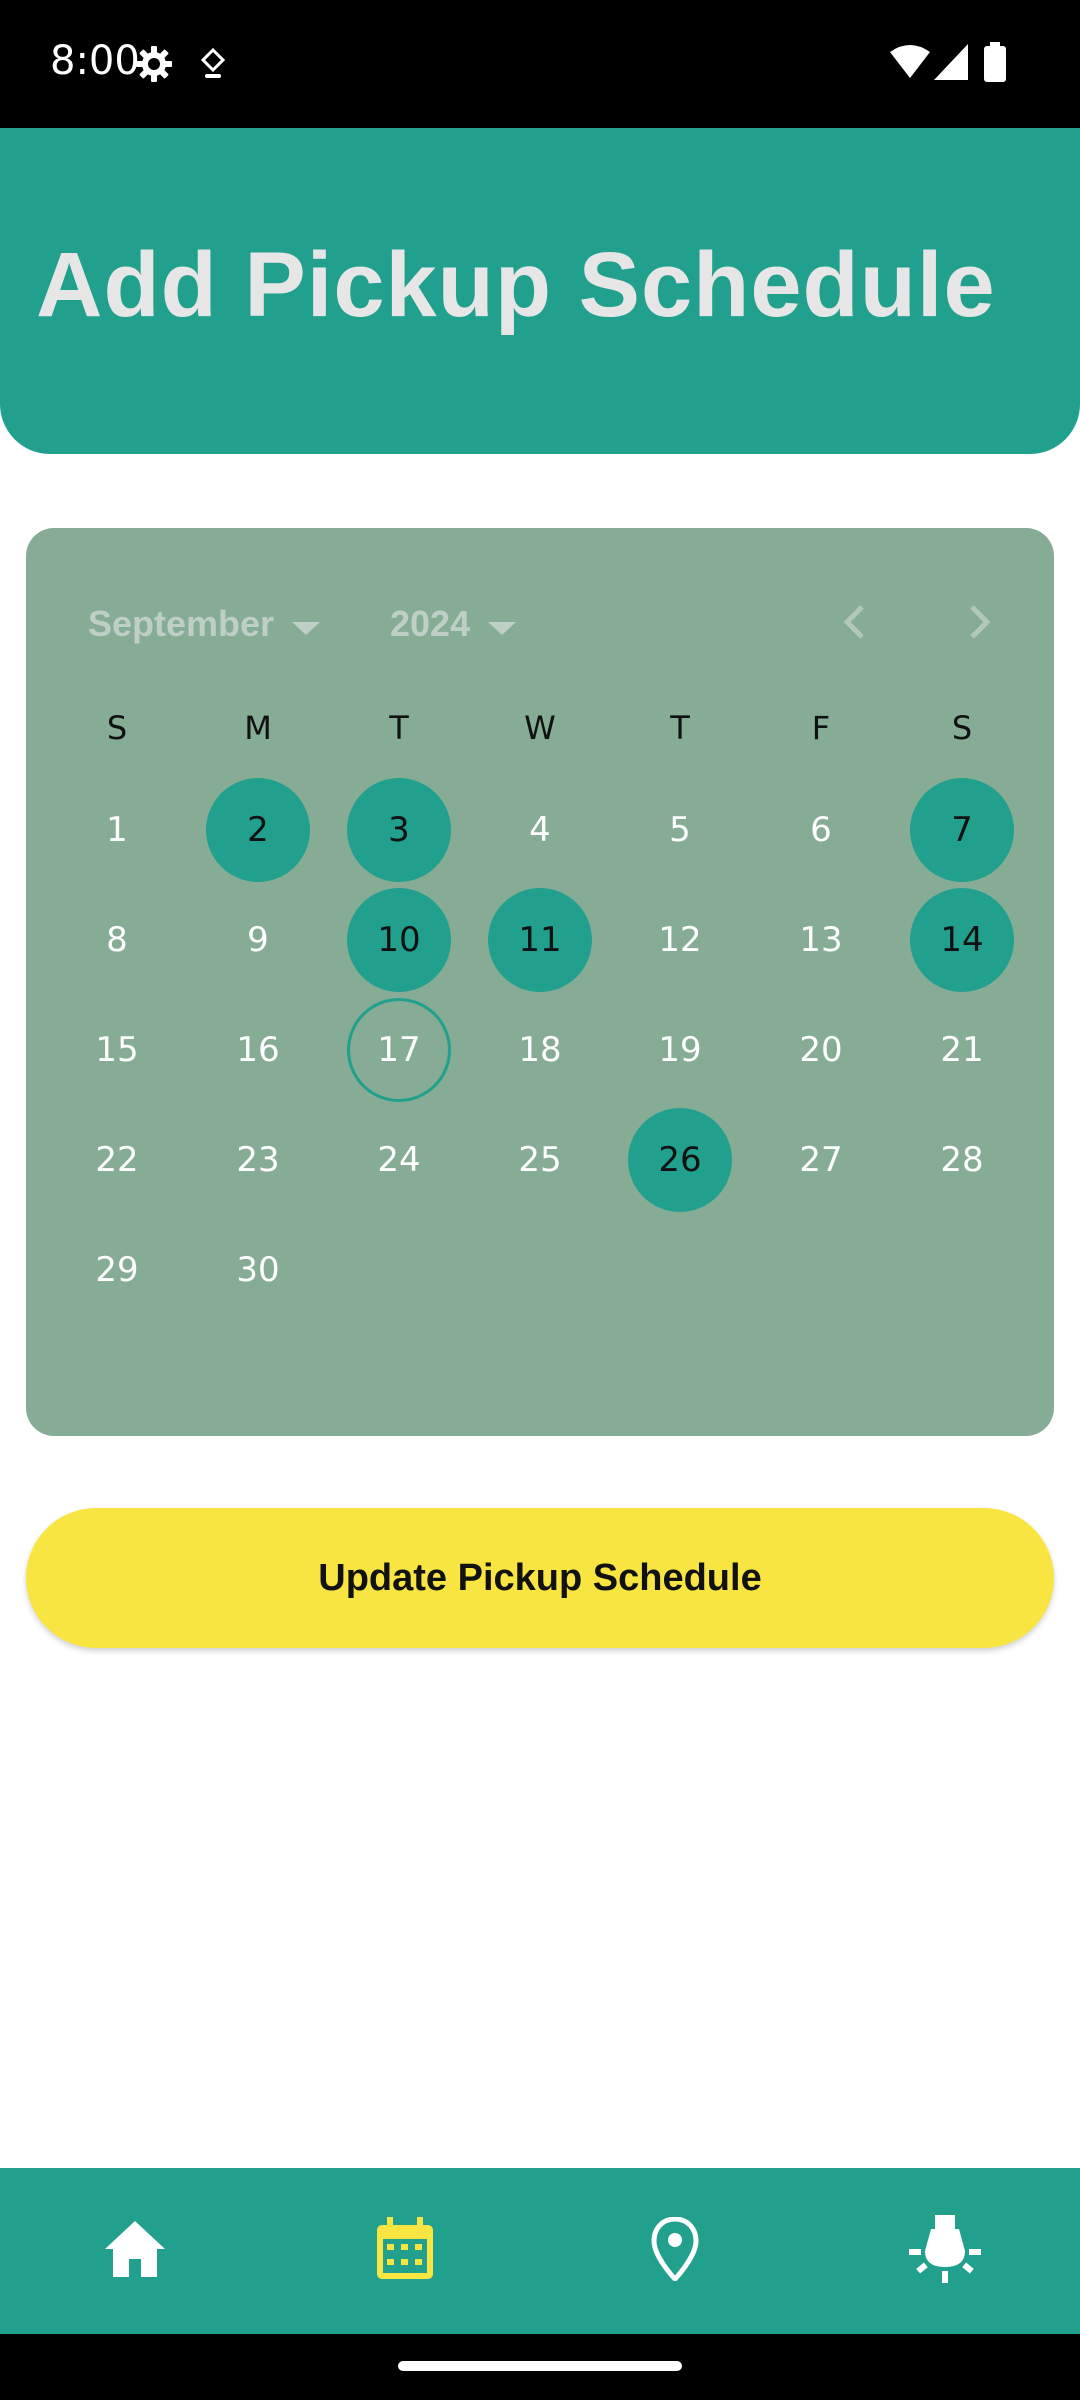  Describe the element at coordinates (117, 1050) in the screenshot. I see `calendar-day: 15` at that location.